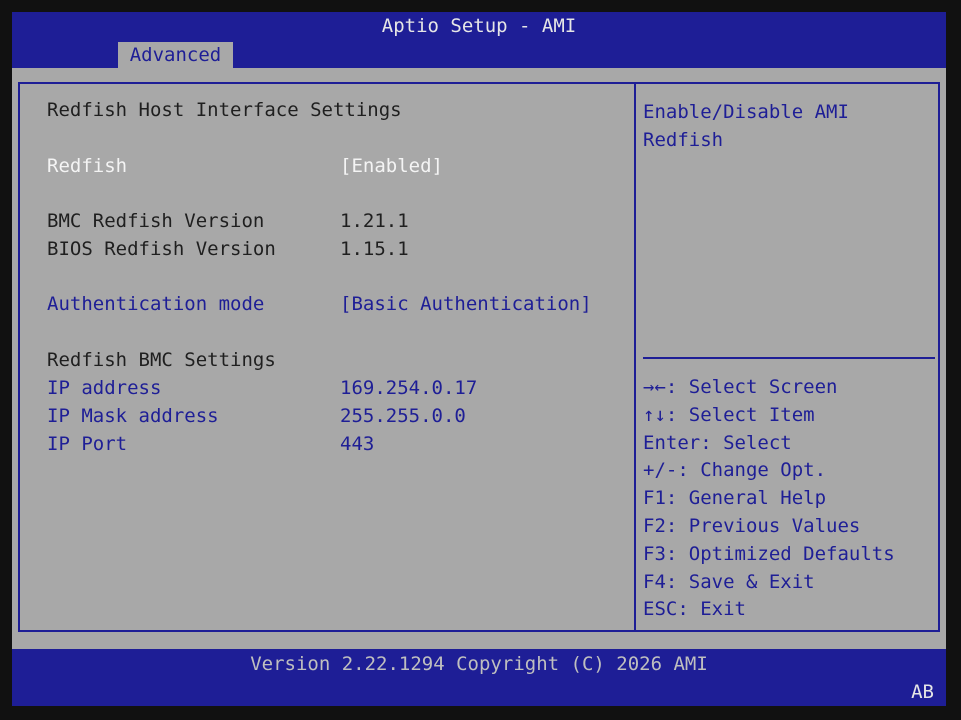 This screenshot has height=720, width=961. What do you see at coordinates (161, 249) in the screenshot?
I see `bios-version-label: BIOS Redfish Version` at bounding box center [161, 249].